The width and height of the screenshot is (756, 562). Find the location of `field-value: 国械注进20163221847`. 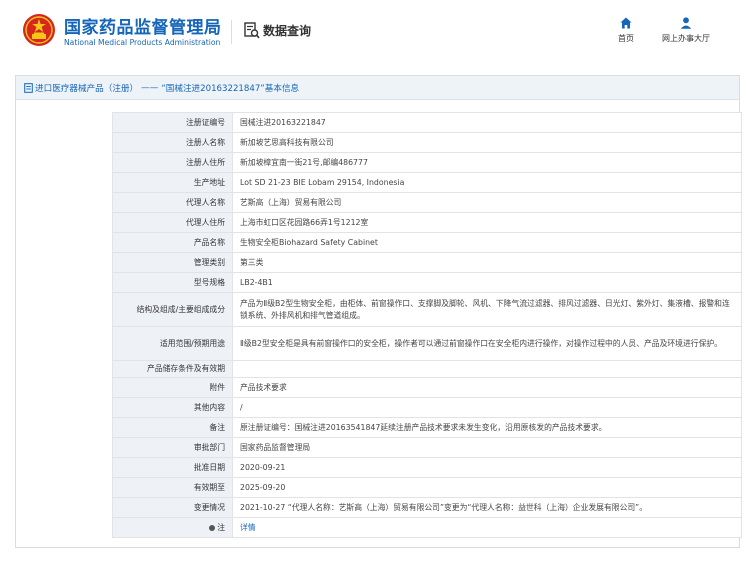

field-value: 国械注进20163221847 is located at coordinates (487, 122).